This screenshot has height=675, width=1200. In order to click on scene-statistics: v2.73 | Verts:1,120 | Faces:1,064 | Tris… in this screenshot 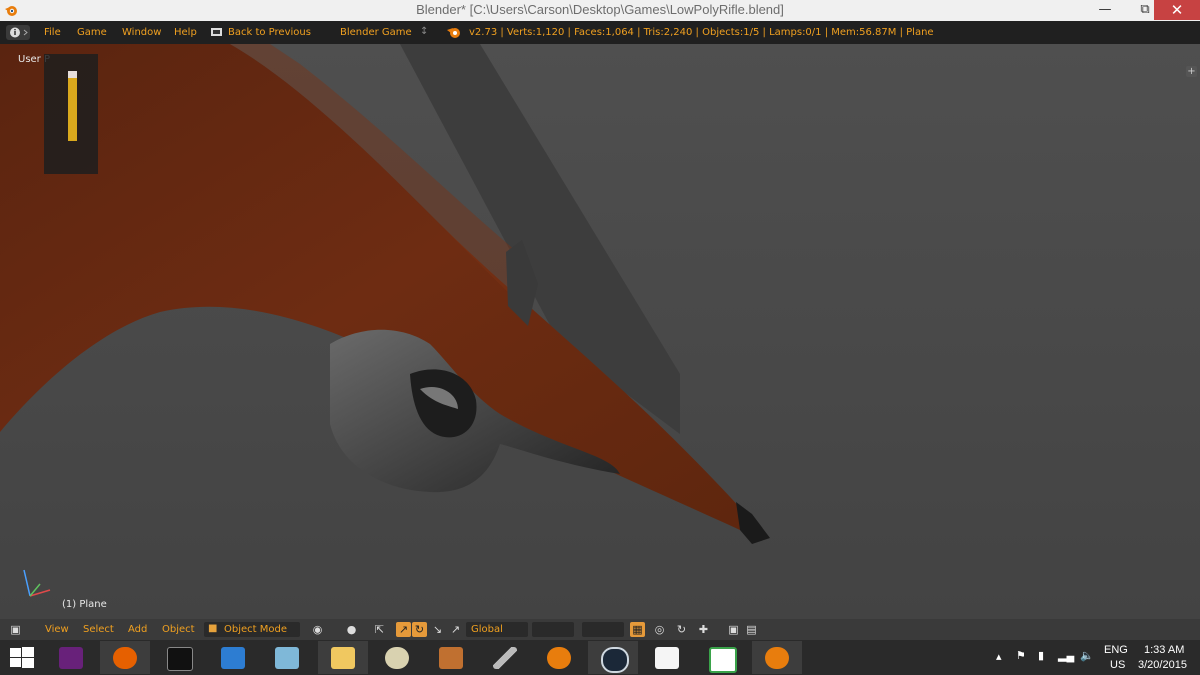, I will do `click(701, 32)`.